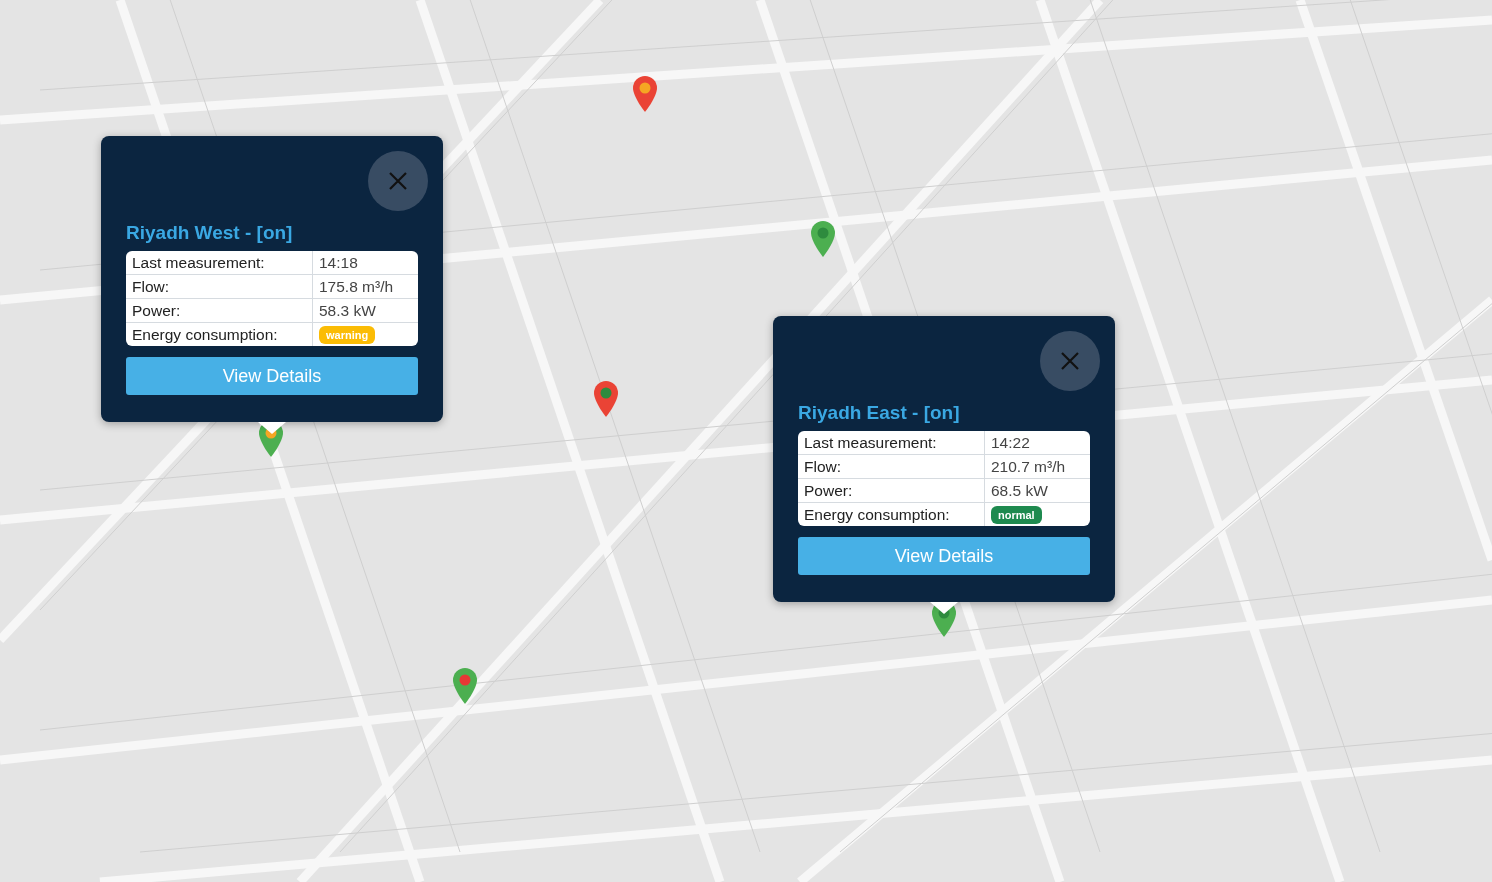  Describe the element at coordinates (347, 310) in the screenshot. I see `row-value: 58.3 kW` at that location.